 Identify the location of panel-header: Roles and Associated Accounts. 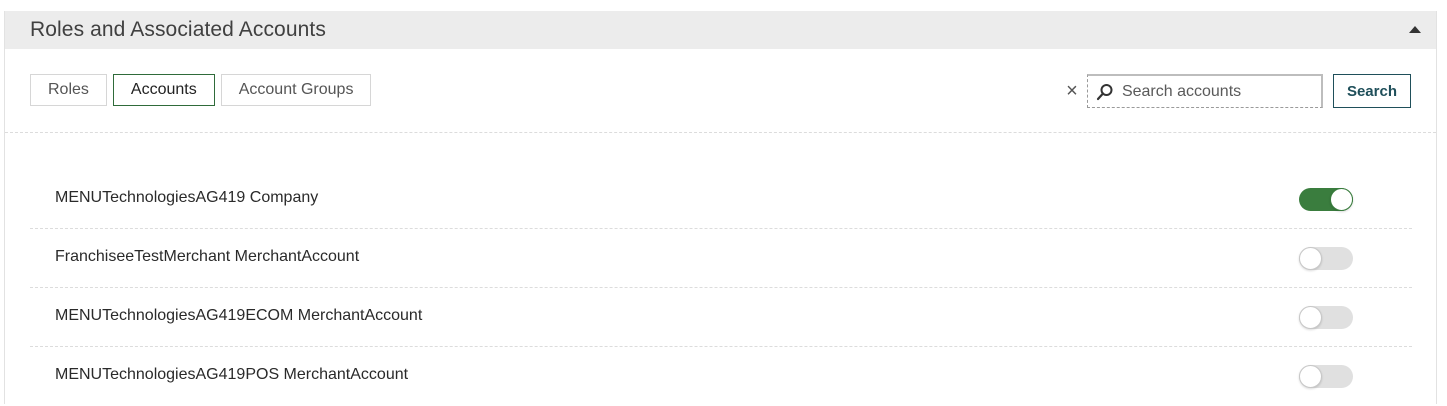
(720, 30).